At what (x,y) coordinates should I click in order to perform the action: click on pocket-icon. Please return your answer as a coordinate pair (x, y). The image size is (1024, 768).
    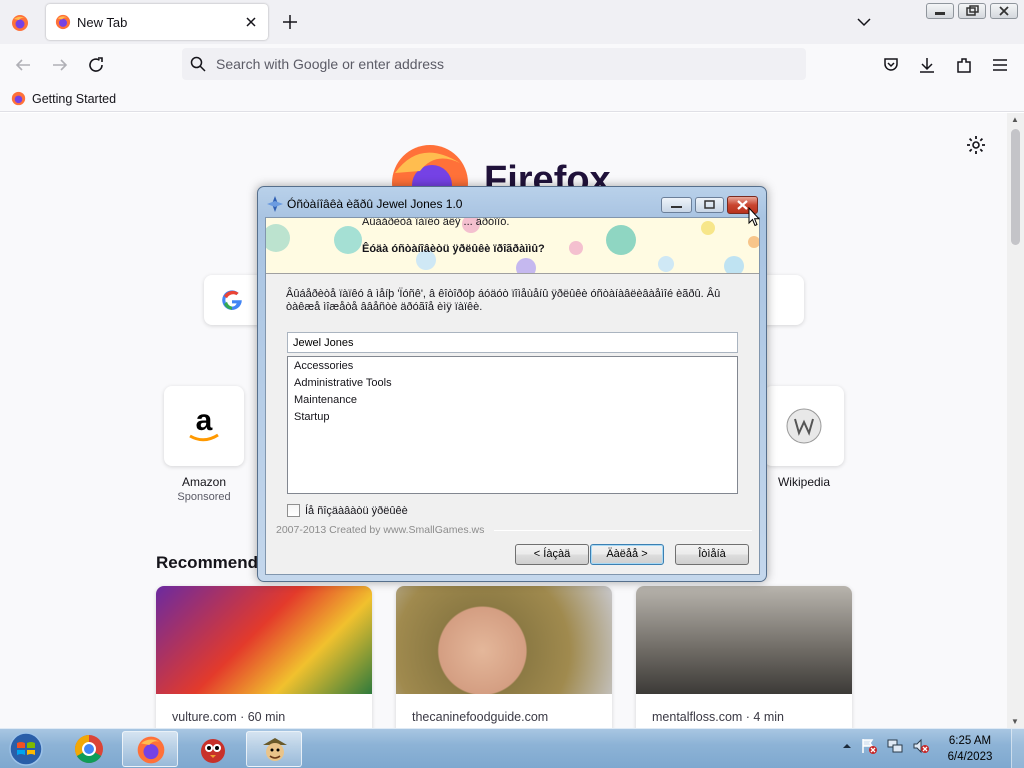
    Looking at the image, I should click on (891, 65).